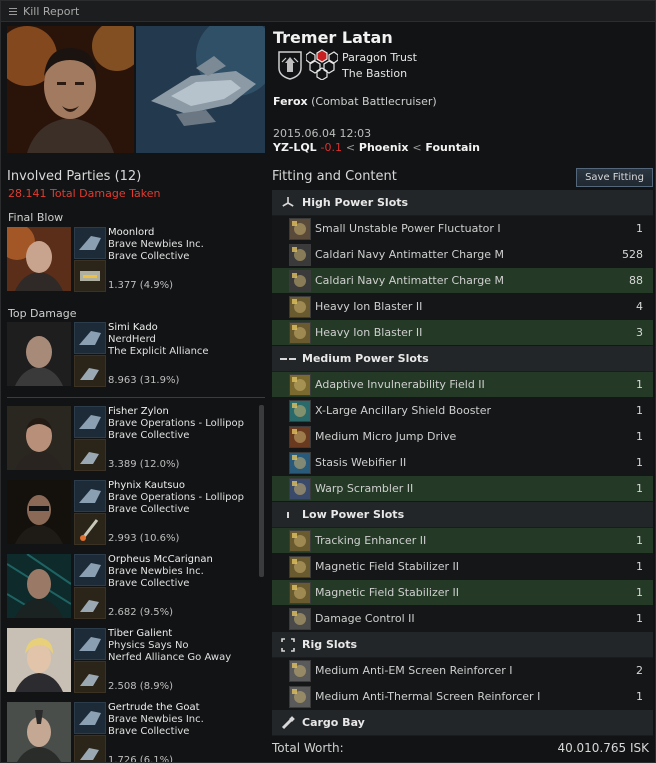  I want to click on corp-logo-icon, so click(290, 65).